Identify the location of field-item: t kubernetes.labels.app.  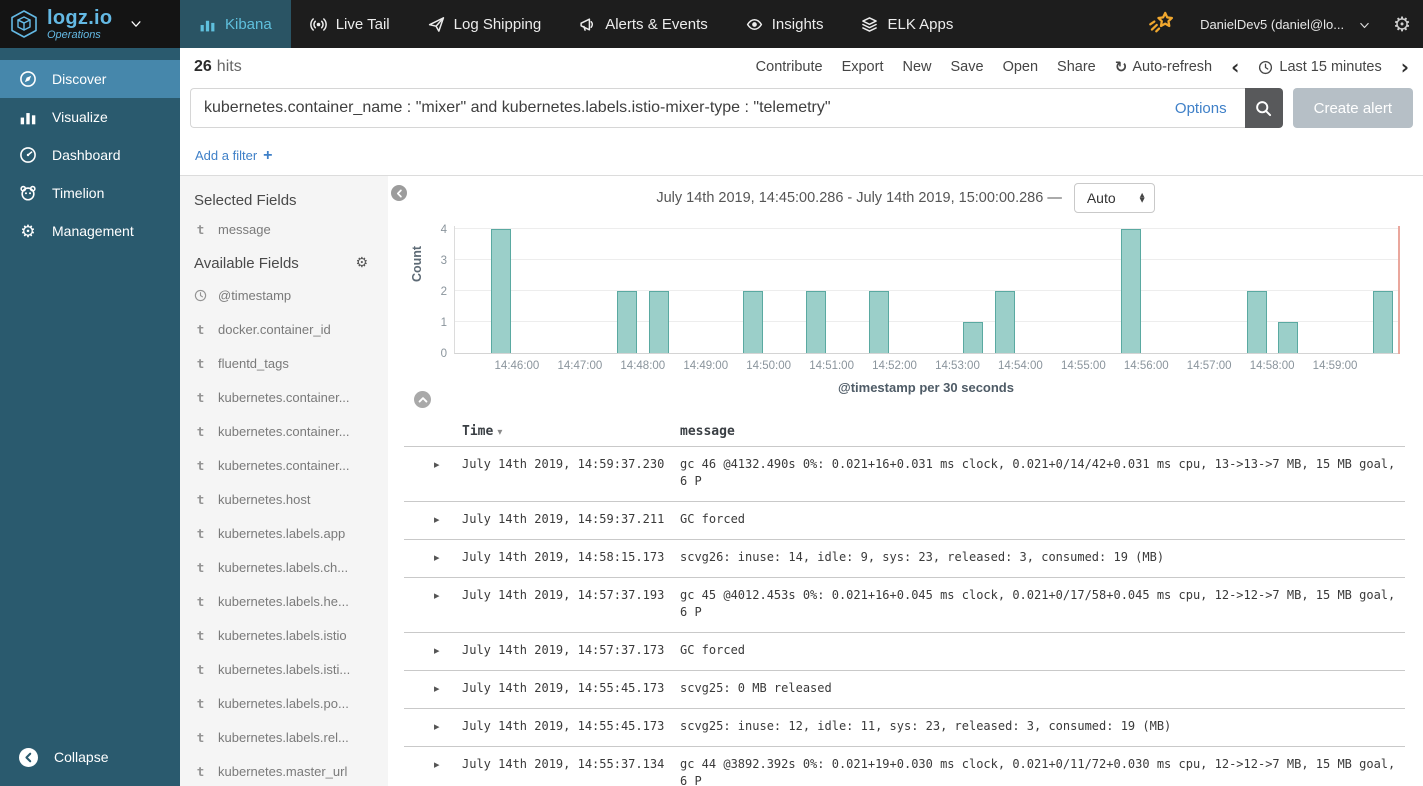
(291, 533).